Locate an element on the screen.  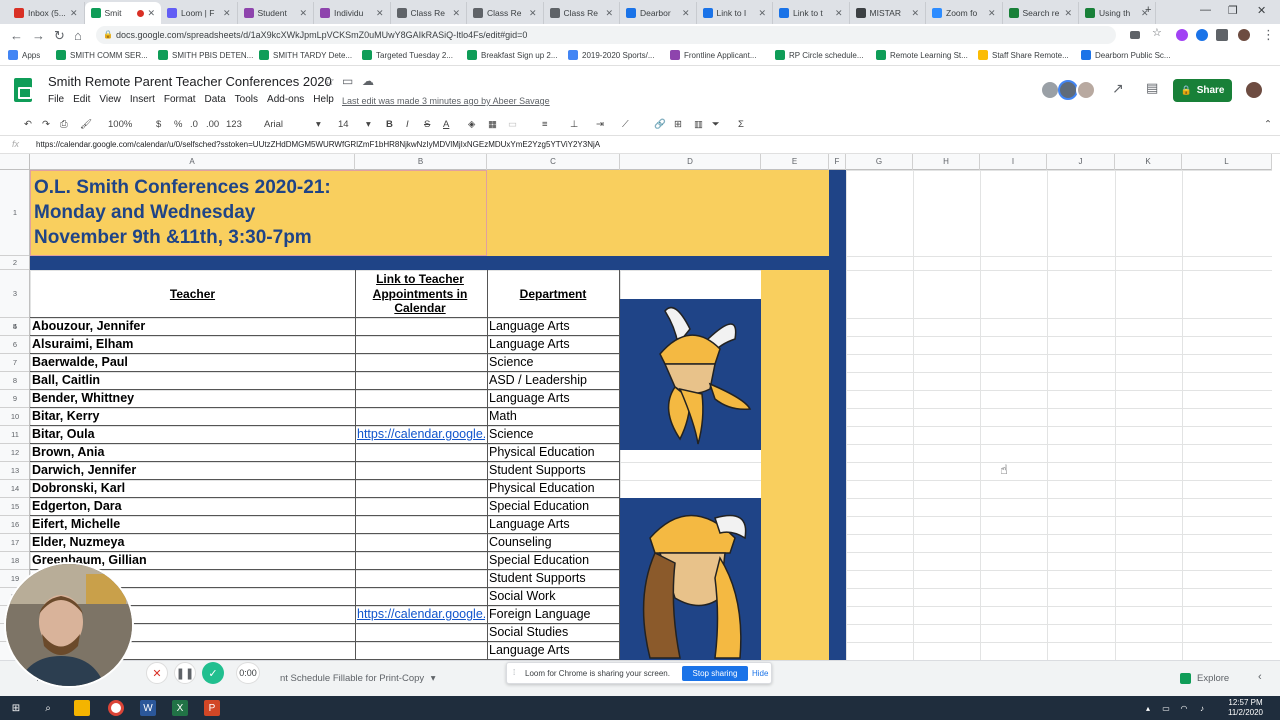
row-header: 18 is located at coordinates (14, 561).